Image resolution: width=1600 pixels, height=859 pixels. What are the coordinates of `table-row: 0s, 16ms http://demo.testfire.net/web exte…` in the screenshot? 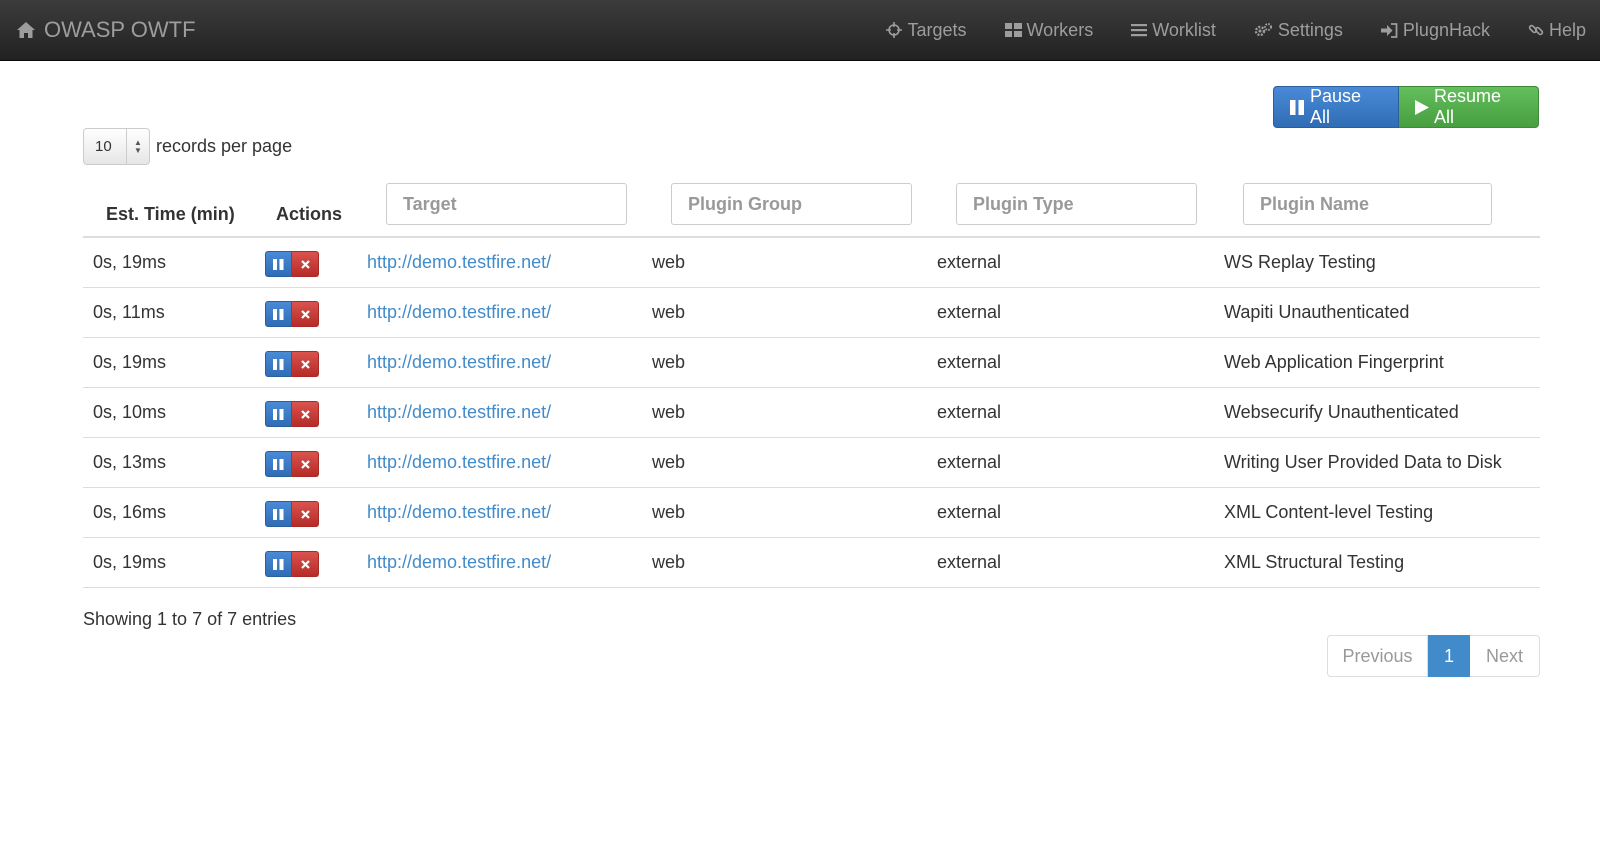 It's located at (811, 513).